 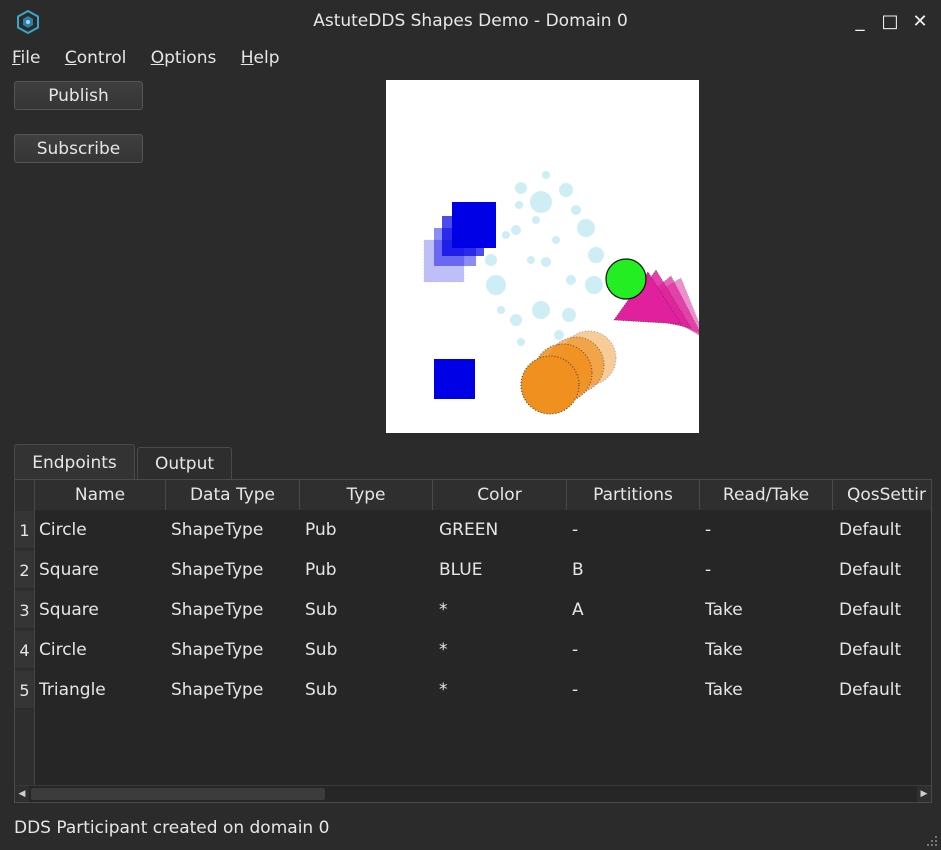 What do you see at coordinates (178, 794) in the screenshot?
I see `scroll-thumb` at bounding box center [178, 794].